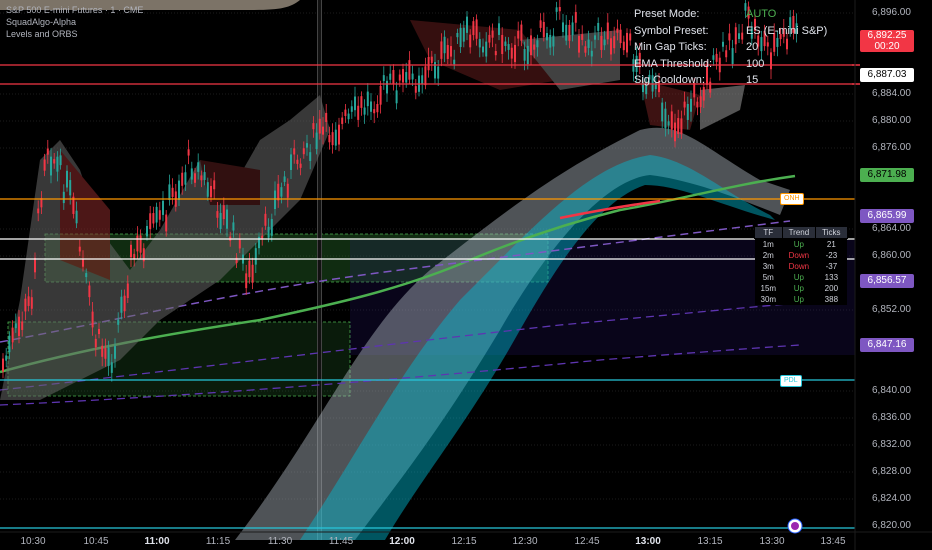 The height and width of the screenshot is (550, 932). Describe the element at coordinates (772, 541) in the screenshot. I see `time-label: 13:30` at that location.